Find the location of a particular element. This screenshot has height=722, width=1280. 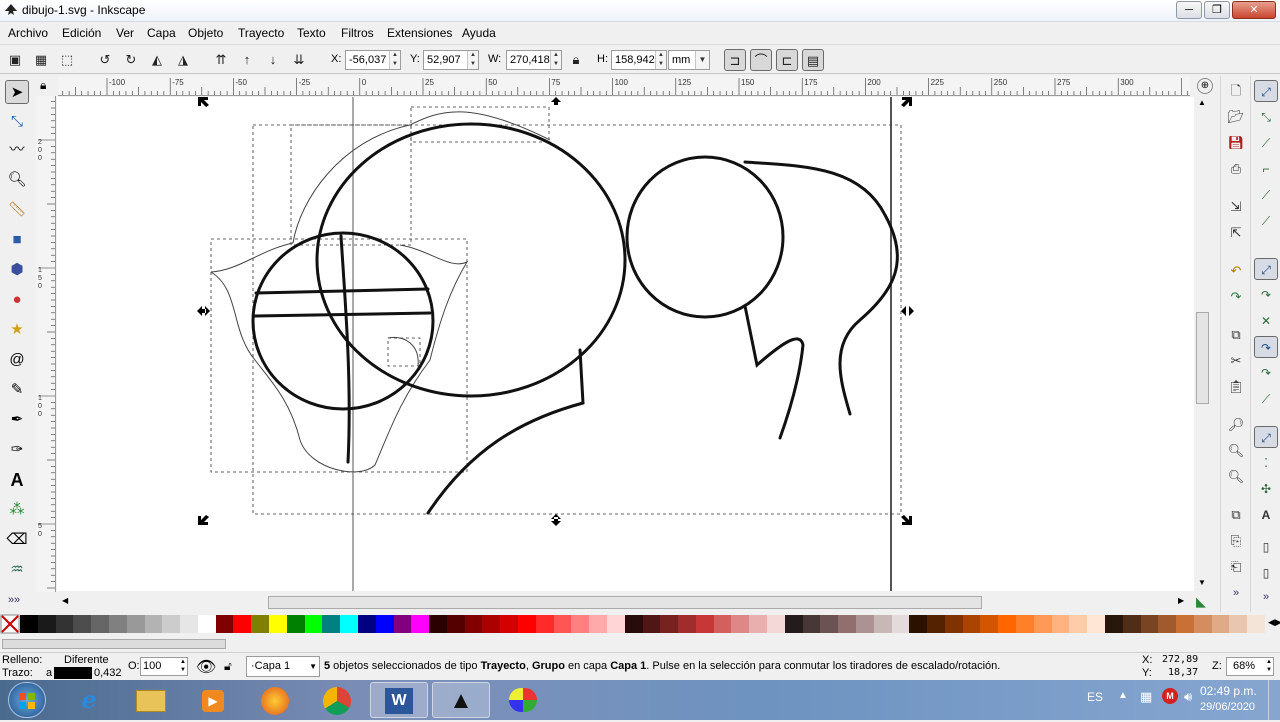

snap-nodes-icon: ⤢ is located at coordinates (1266, 269).